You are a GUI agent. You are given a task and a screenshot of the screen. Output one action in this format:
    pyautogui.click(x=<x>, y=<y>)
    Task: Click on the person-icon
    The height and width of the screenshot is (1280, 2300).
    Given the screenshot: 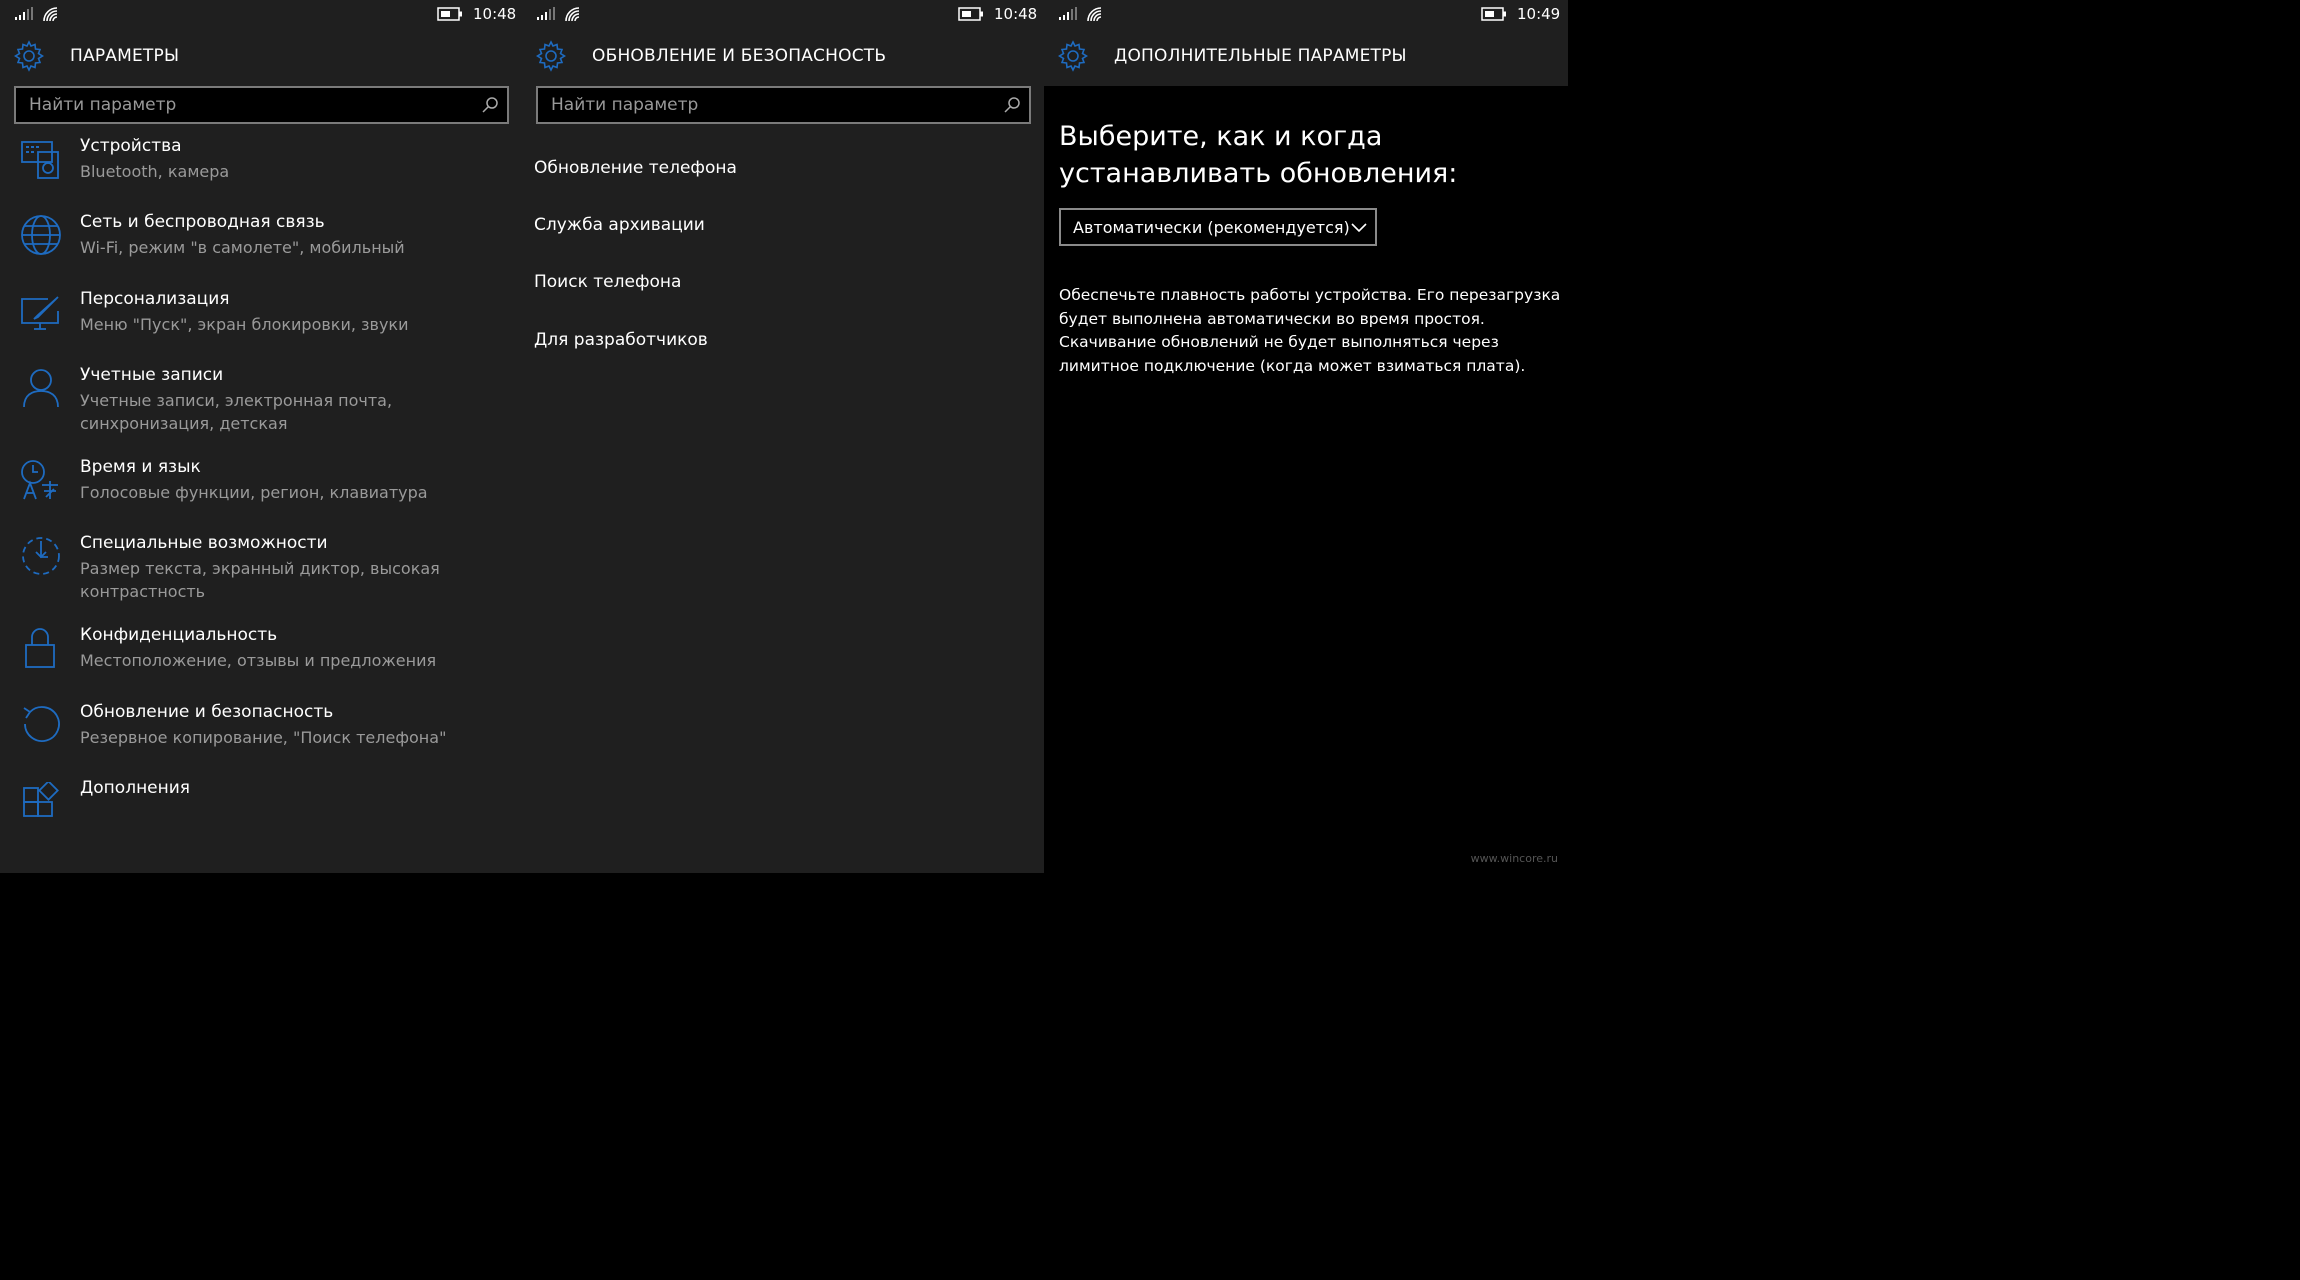 What is the action you would take?
    pyautogui.click(x=41, y=388)
    